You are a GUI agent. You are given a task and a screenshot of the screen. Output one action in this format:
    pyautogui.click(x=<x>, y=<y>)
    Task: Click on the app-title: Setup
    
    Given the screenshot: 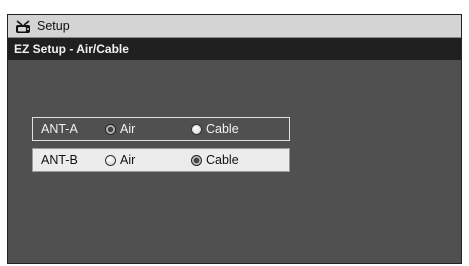 What is the action you would take?
    pyautogui.click(x=53, y=26)
    